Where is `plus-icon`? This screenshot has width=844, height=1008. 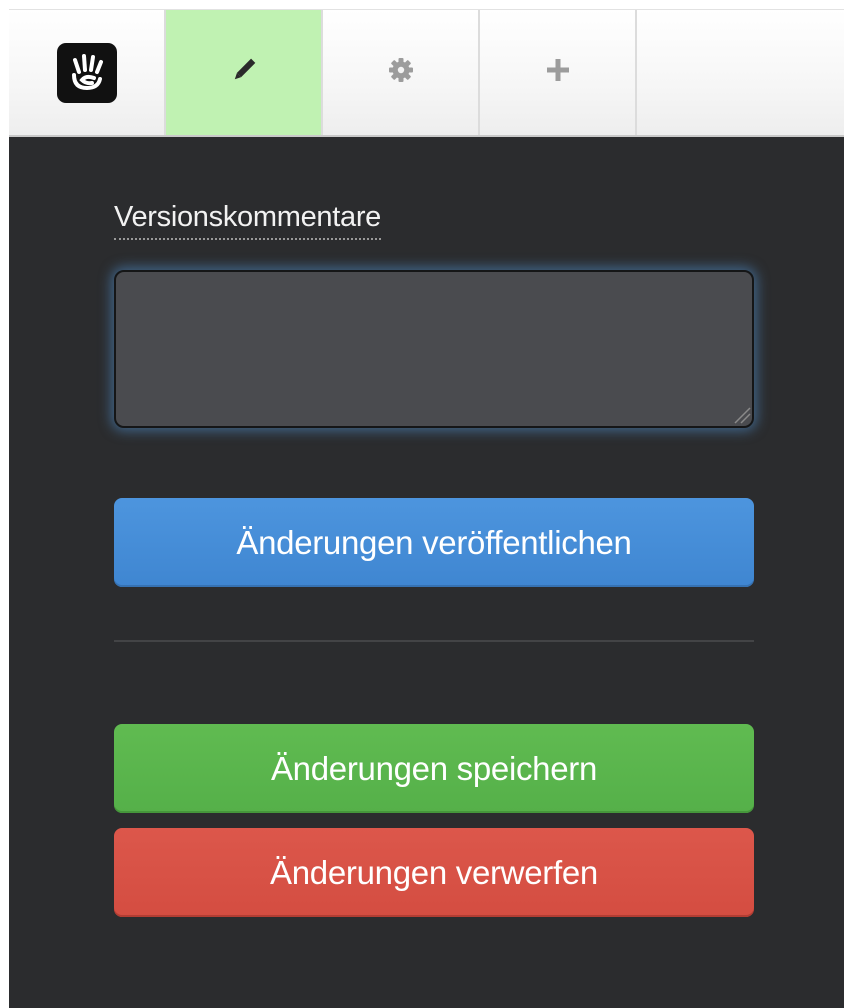 plus-icon is located at coordinates (558, 72).